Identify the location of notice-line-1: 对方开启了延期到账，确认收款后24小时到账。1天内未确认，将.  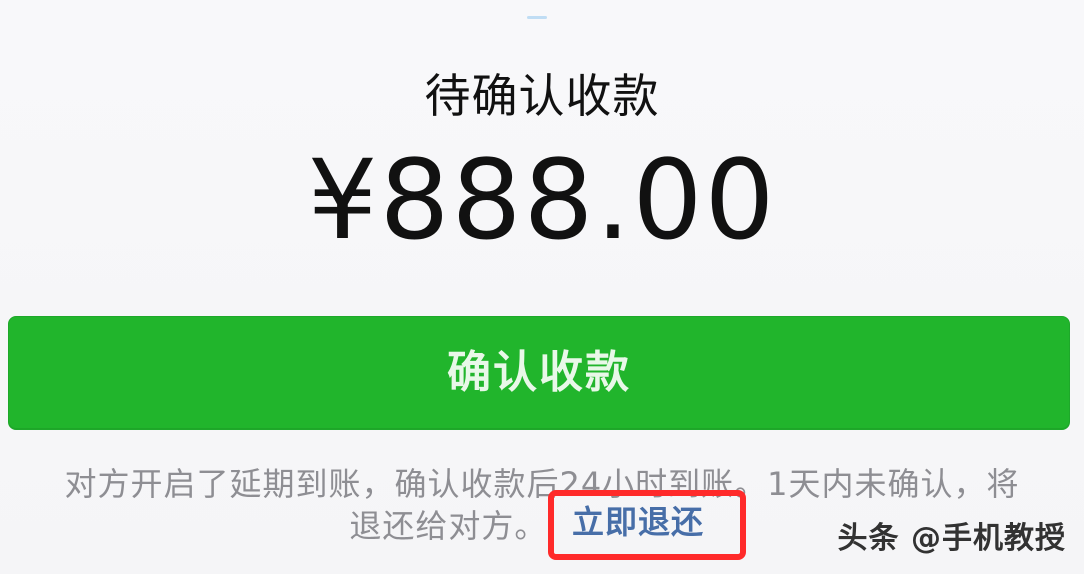
(542, 484).